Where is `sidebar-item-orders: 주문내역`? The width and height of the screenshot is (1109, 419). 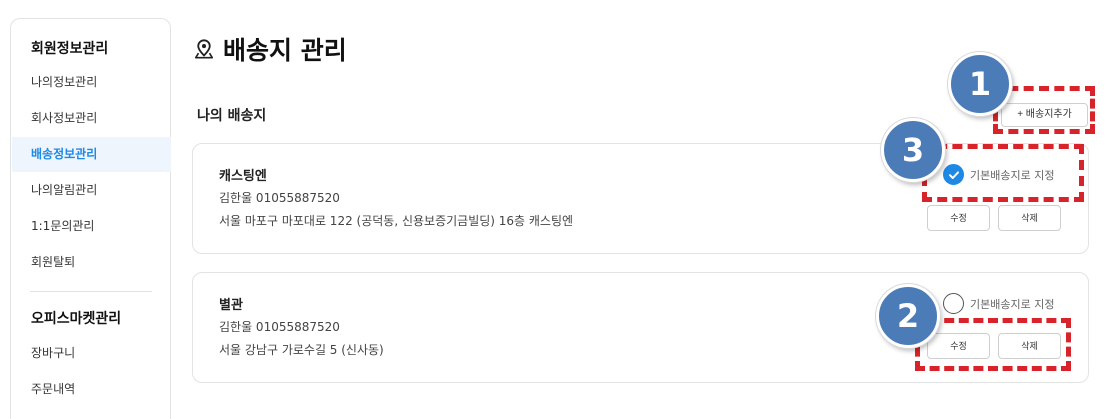 sidebar-item-orders: 주문내역 is located at coordinates (91, 389).